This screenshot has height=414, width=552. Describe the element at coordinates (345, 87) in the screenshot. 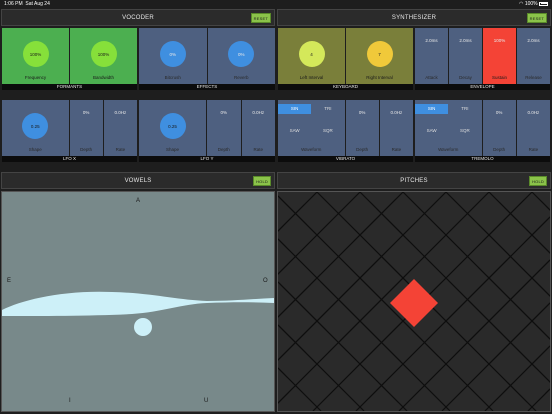

I see `keyboard-title: KEYBOARD` at that location.